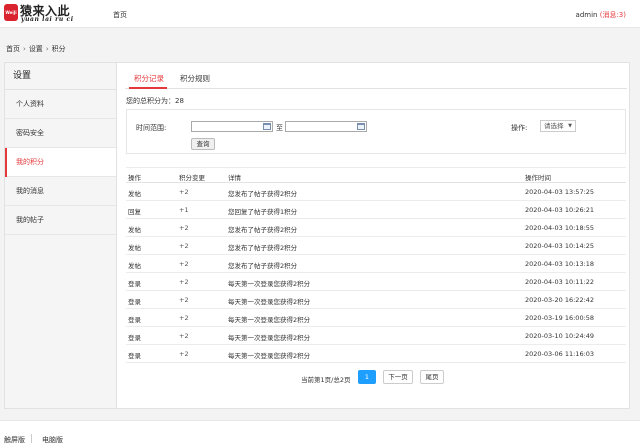  I want to click on filter-box: 时间范围: 至 操作: 请选择 ▼ 查询, so click(376, 131).